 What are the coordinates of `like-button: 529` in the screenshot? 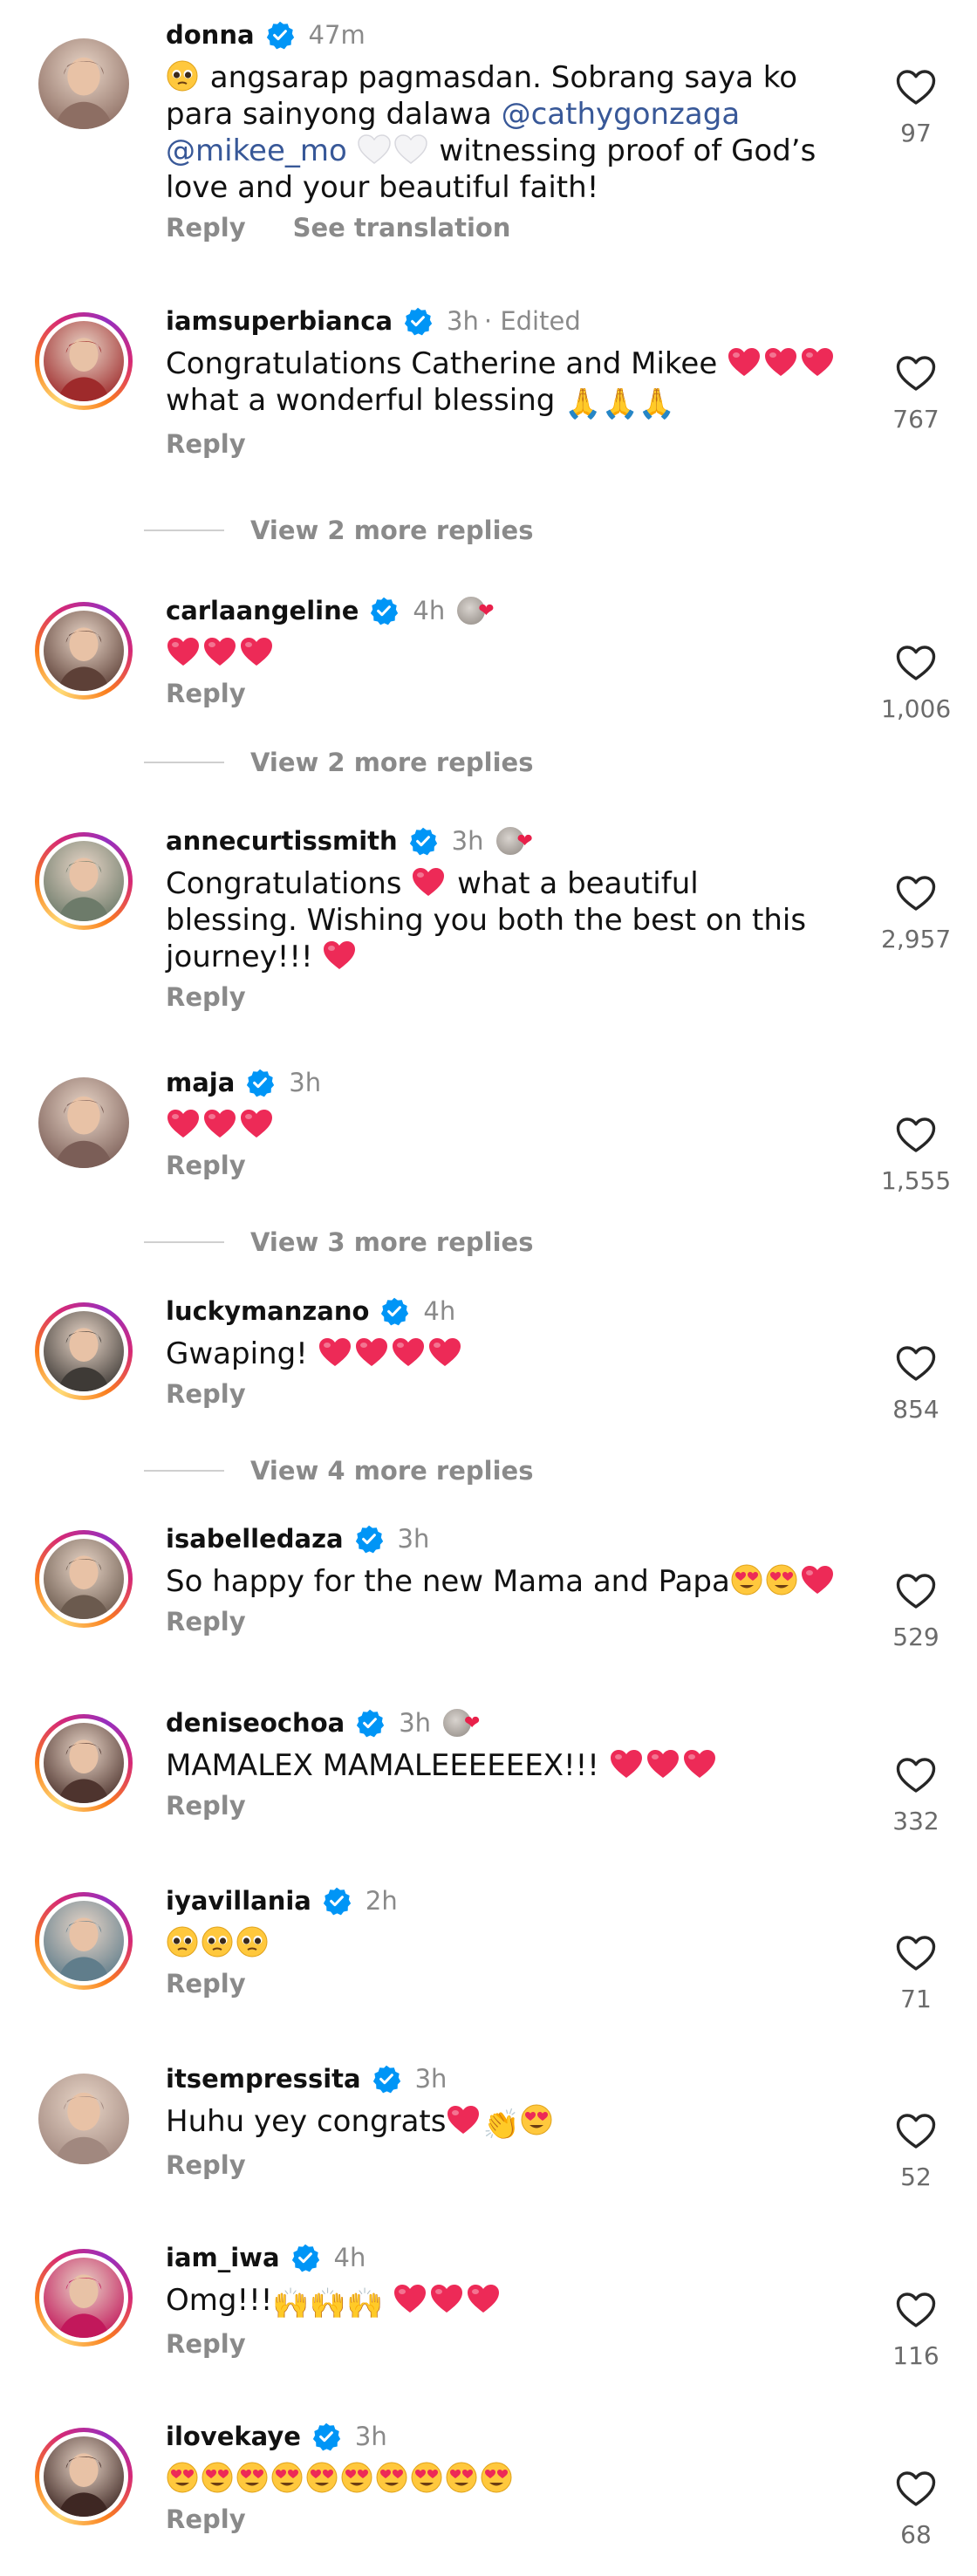 It's located at (916, 1611).